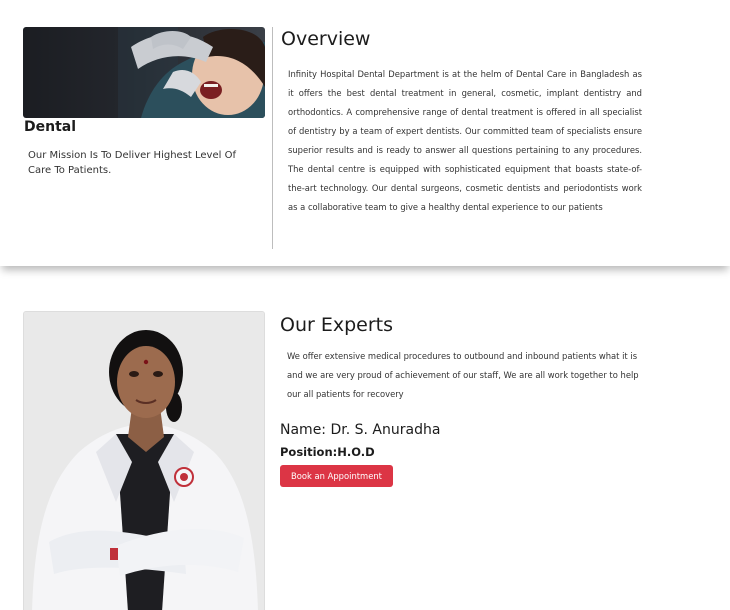 The image size is (730, 610). What do you see at coordinates (326, 39) in the screenshot?
I see `overview-title: Overview` at bounding box center [326, 39].